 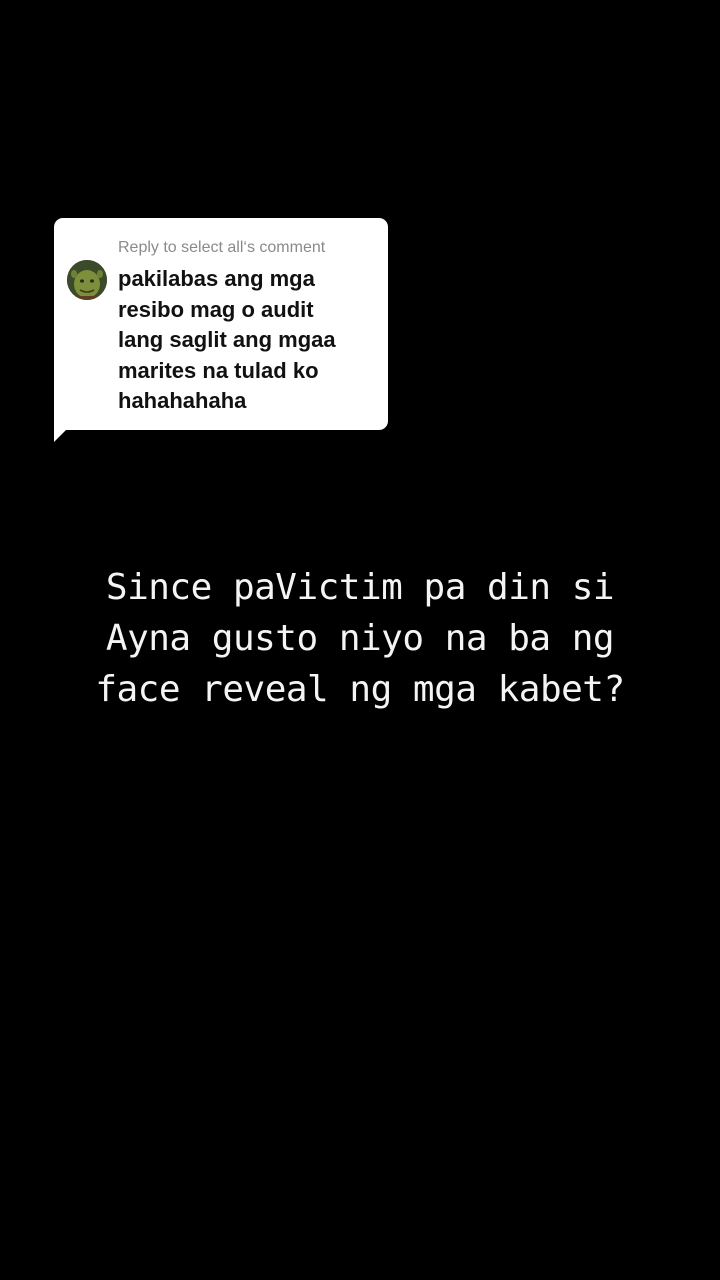 What do you see at coordinates (222, 247) in the screenshot?
I see `reply-header: Reply to select all‘s comment` at bounding box center [222, 247].